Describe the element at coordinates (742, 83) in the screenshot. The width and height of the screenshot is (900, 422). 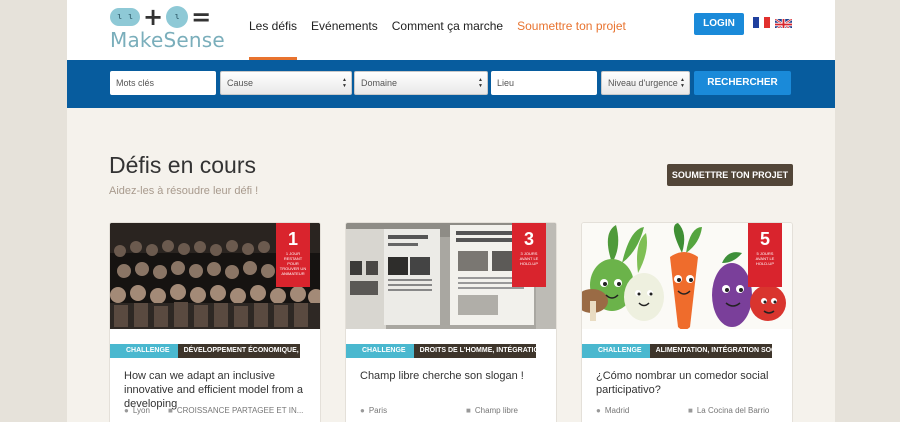
I see `search-button: RECHERCHER` at that location.